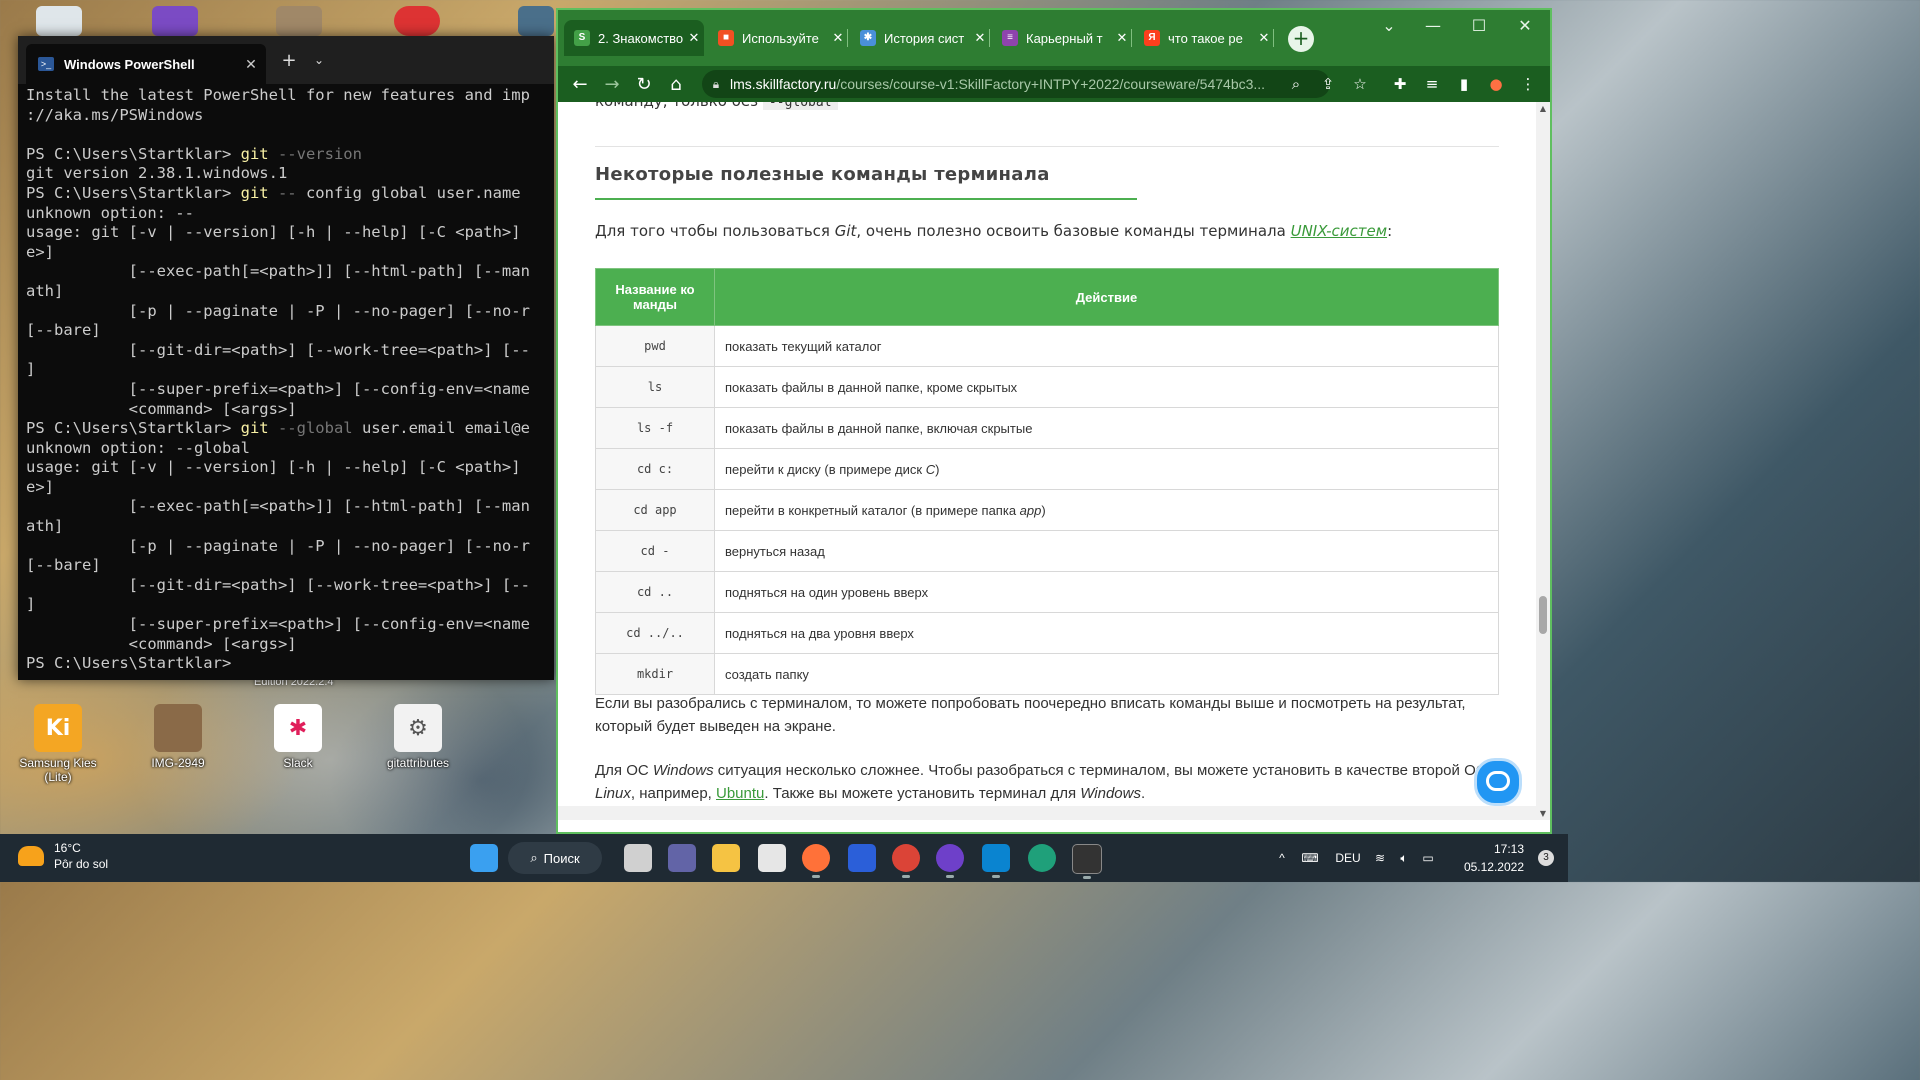 Image resolution: width=1920 pixels, height=1080 pixels. What do you see at coordinates (59, 21) in the screenshot?
I see `recycle-bin-icon` at bounding box center [59, 21].